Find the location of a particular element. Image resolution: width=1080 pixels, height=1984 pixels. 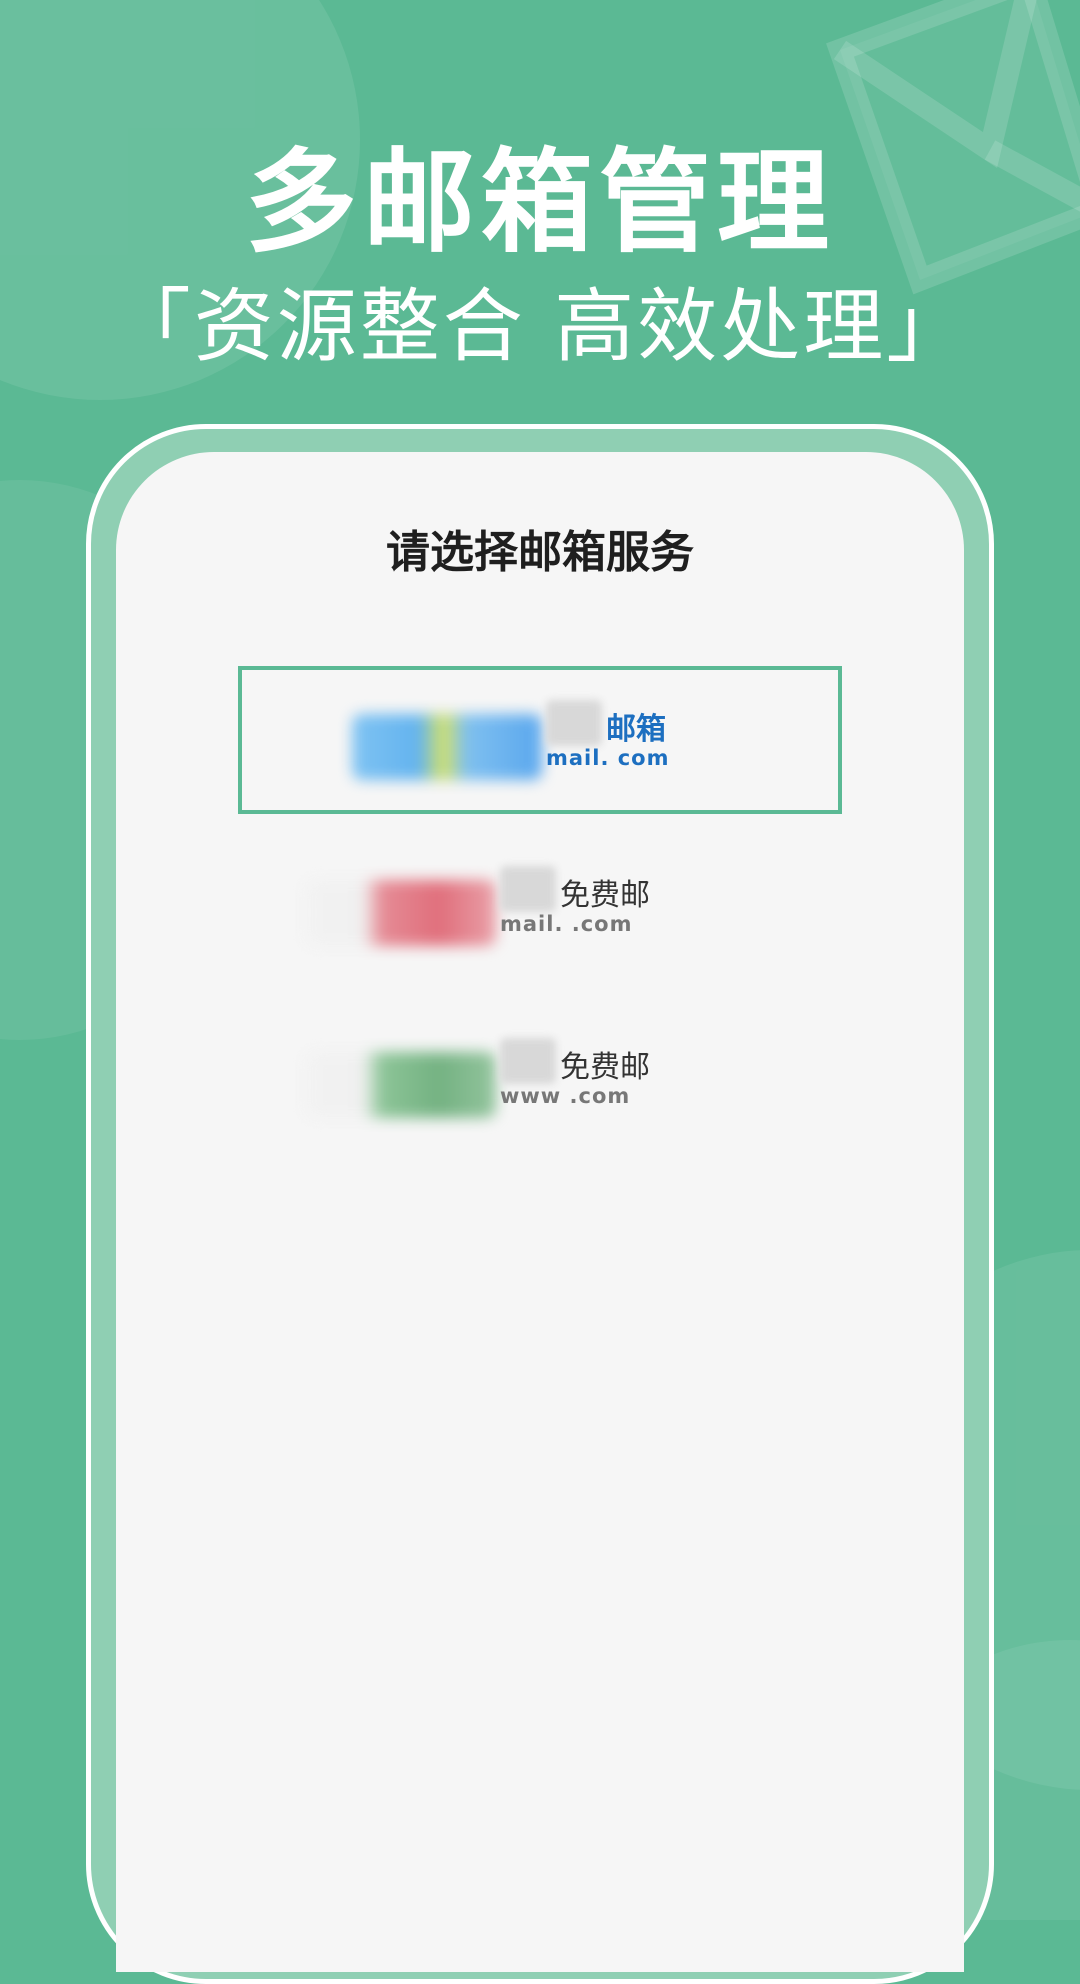

provider-domain: mail. com is located at coordinates (608, 758).